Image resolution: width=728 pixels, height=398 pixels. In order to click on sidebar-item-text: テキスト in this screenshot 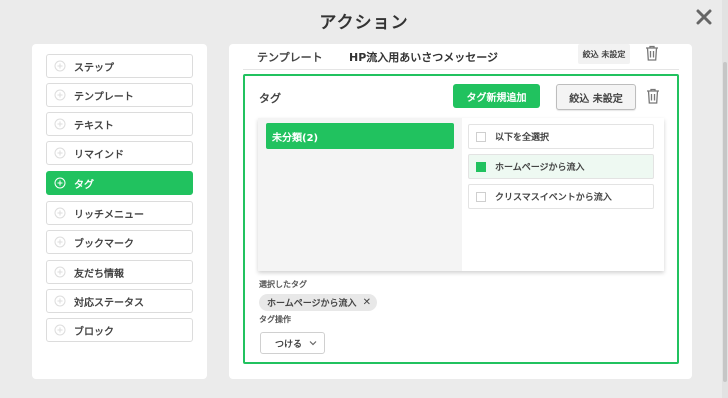, I will do `click(119, 124)`.